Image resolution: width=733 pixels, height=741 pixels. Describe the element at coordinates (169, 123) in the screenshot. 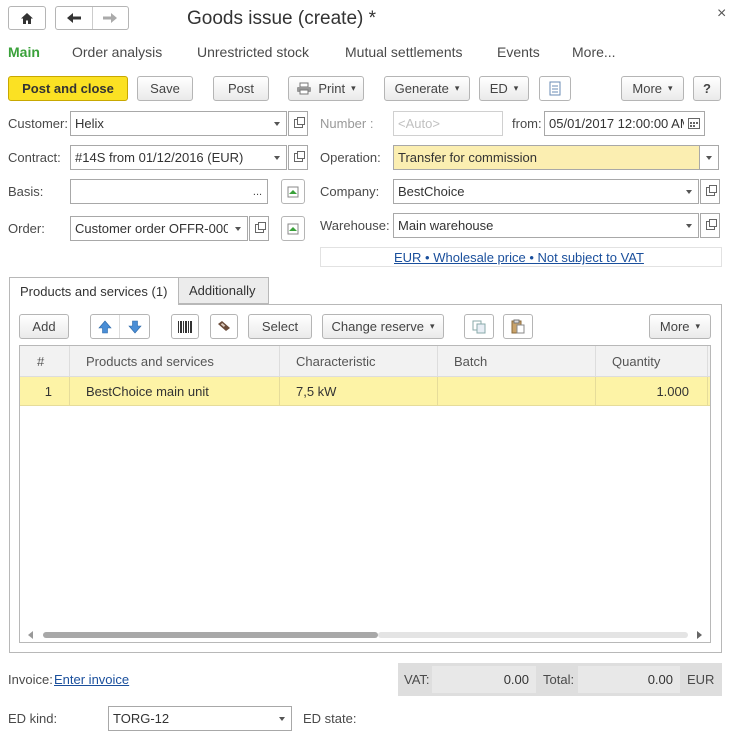

I see `customer-field: Helix` at that location.